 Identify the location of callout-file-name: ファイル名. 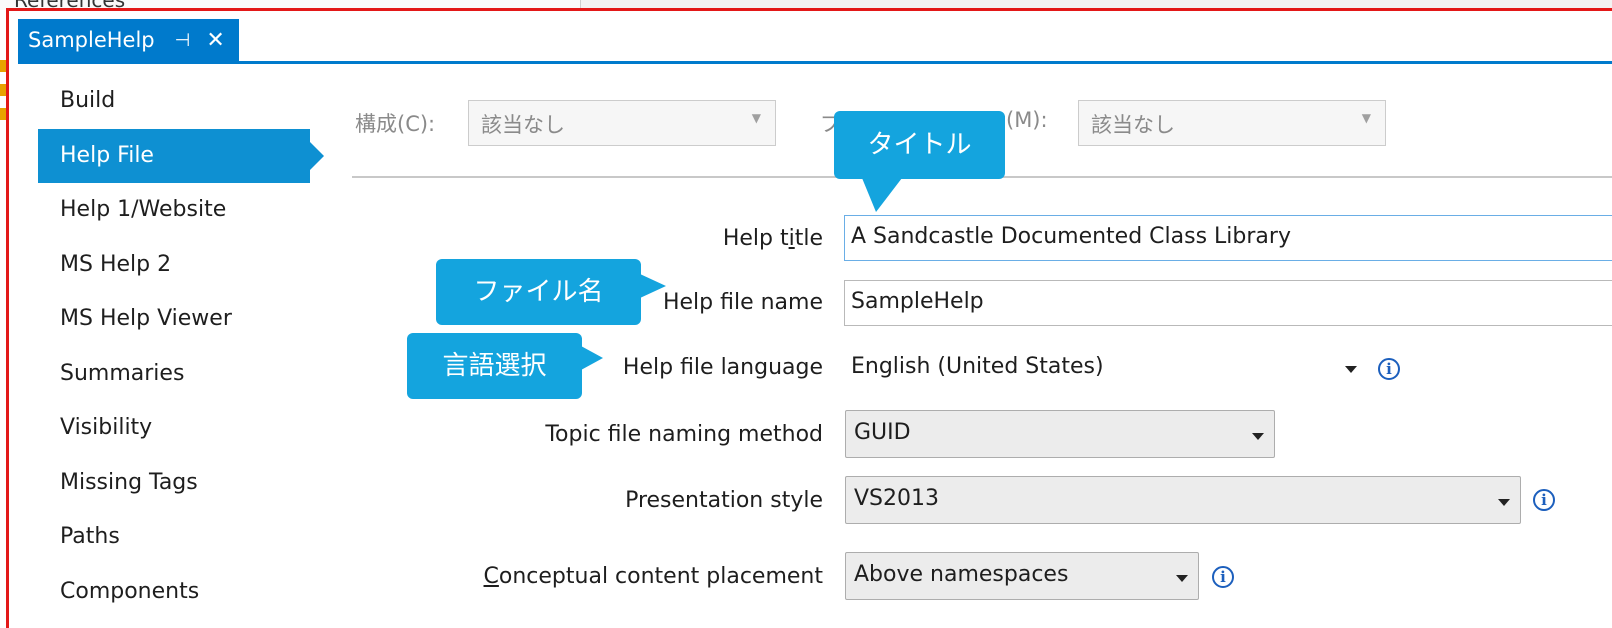
(538, 292).